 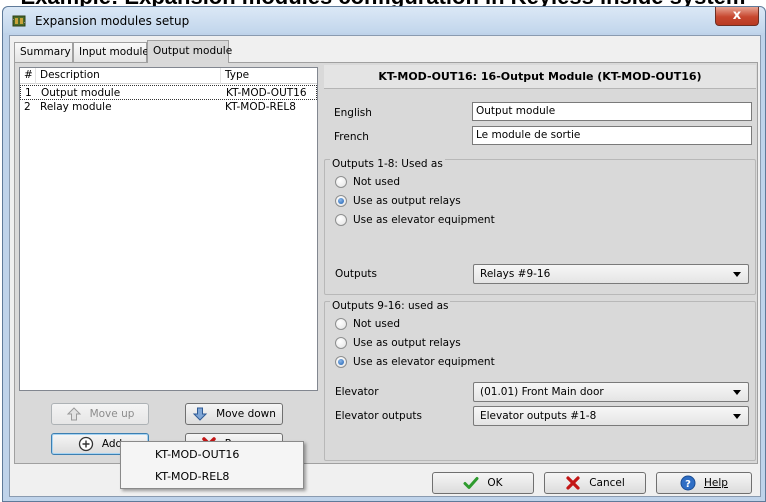 What do you see at coordinates (168, 107) in the screenshot?
I see `table-row: 2 Relay module KT-MOD-REL8` at bounding box center [168, 107].